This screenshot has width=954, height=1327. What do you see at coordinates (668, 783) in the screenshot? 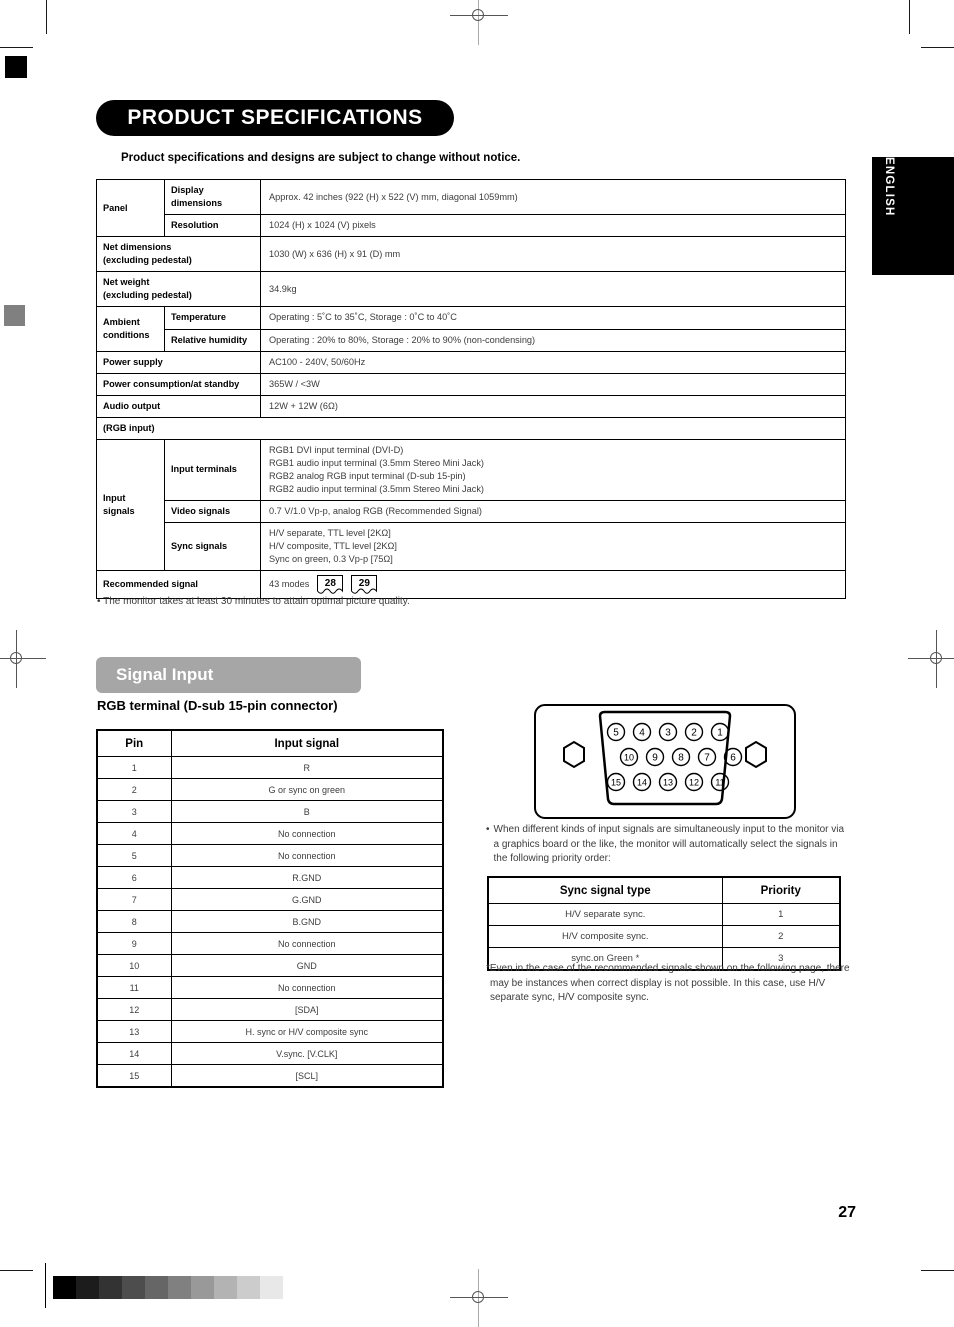
I see `connector-pin-label: 13` at bounding box center [668, 783].